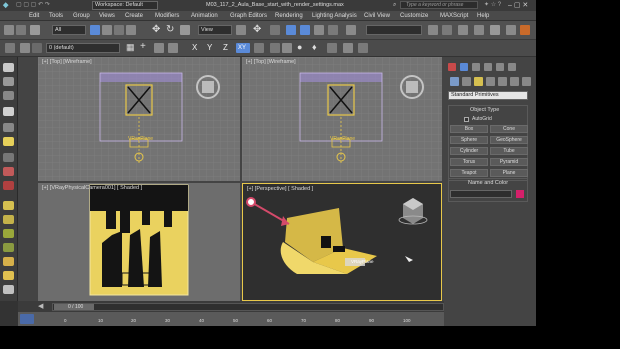 This screenshot has width=620, height=349. I want to click on redo-icon, so click(21, 30).